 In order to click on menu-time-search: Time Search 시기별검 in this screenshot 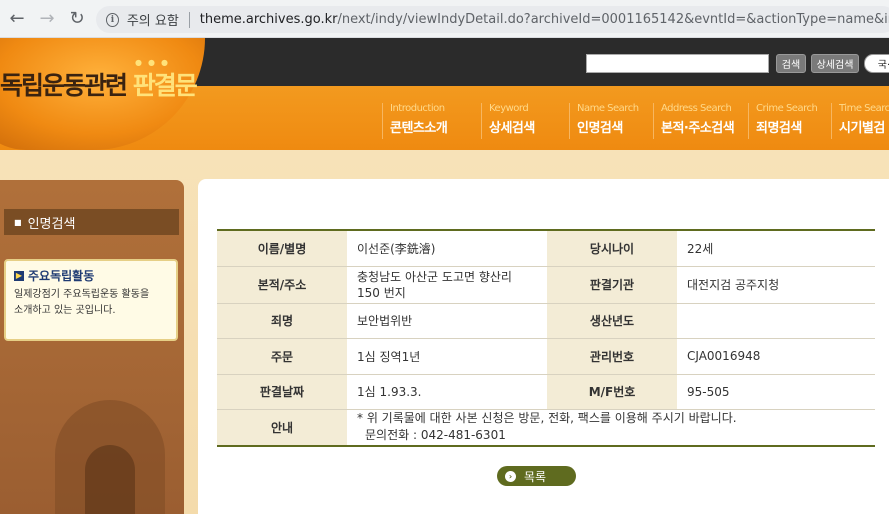, I will do `click(860, 121)`.